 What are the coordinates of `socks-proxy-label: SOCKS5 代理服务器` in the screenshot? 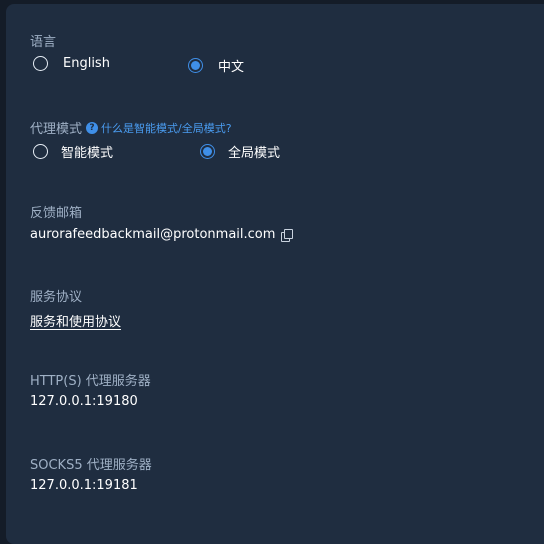 It's located at (91, 465).